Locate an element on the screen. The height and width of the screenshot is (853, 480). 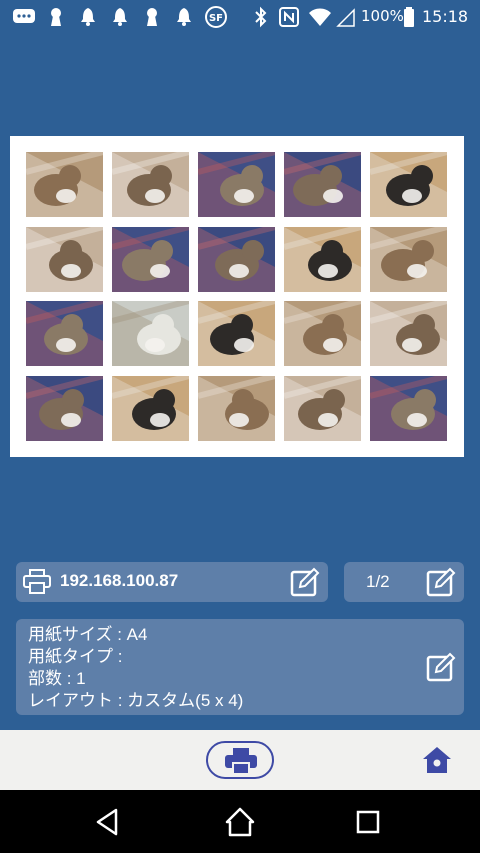
sf-app-icon: SF is located at coordinates (216, 17).